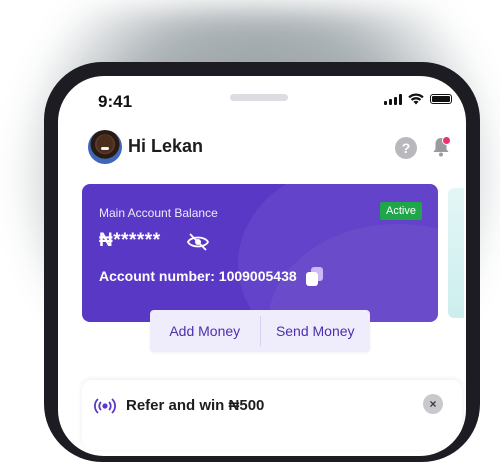 The image size is (500, 462). What do you see at coordinates (433, 404) in the screenshot?
I see `close-icon: ×` at bounding box center [433, 404].